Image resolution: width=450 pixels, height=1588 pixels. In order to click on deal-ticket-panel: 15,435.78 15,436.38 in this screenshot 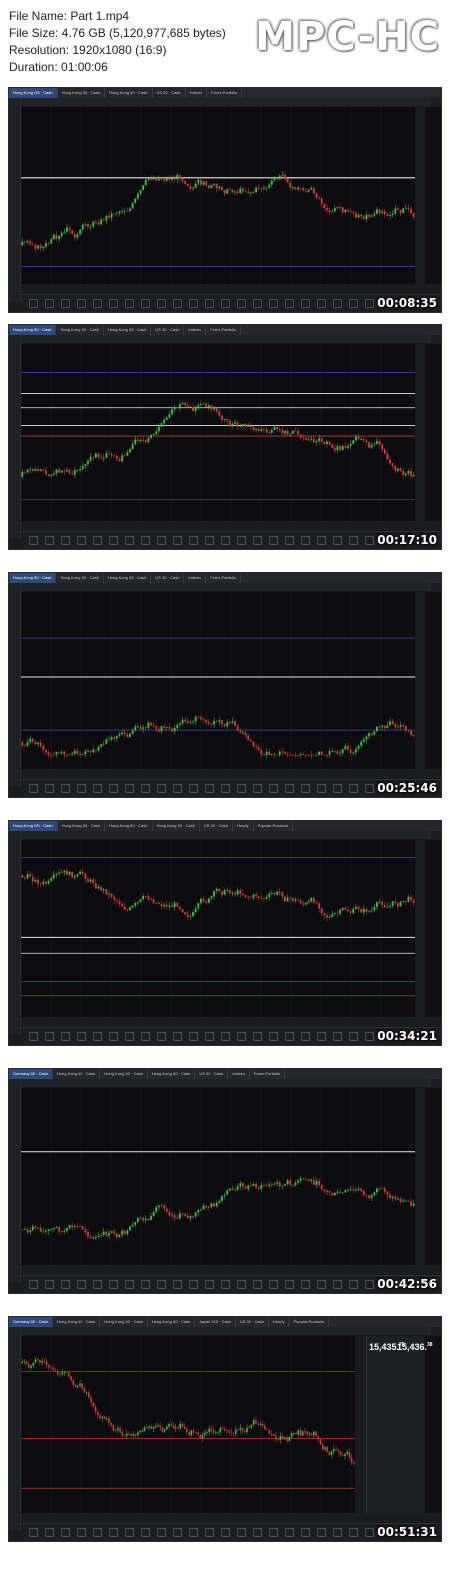, I will do `click(399, 1424)`.